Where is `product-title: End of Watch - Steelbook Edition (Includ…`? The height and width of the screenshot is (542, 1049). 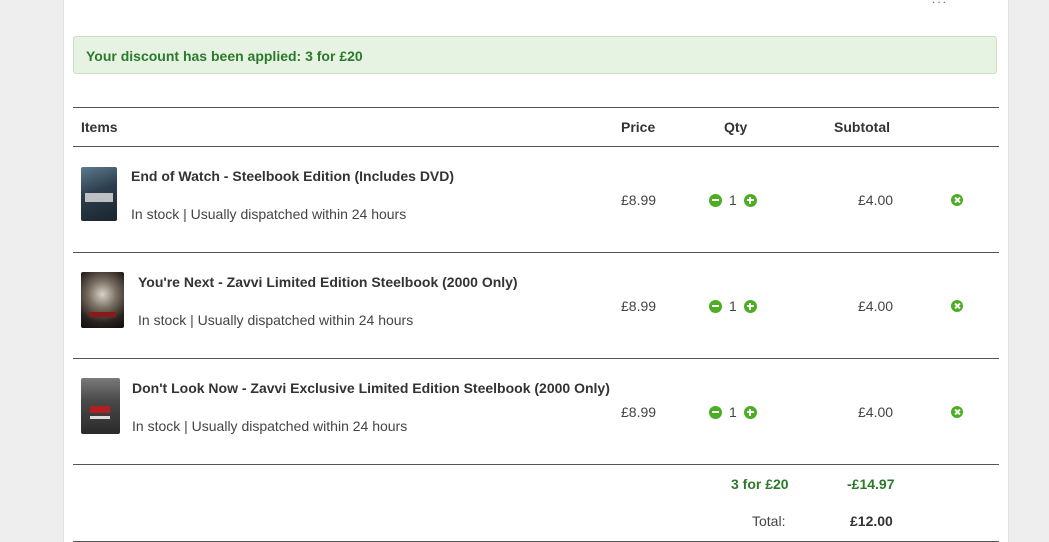
product-title: End of Watch - Steelbook Edition (Includ… is located at coordinates (292, 176).